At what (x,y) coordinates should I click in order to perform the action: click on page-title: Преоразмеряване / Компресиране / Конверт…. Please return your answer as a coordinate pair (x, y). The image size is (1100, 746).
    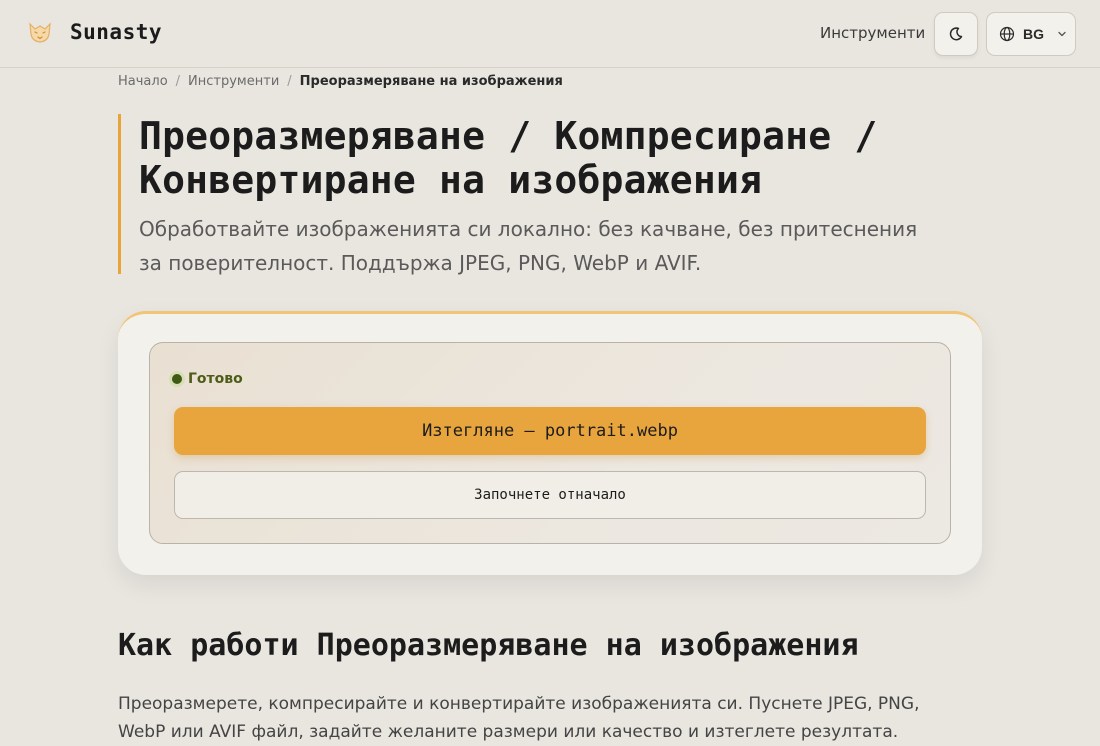
    Looking at the image, I should click on (508, 158).